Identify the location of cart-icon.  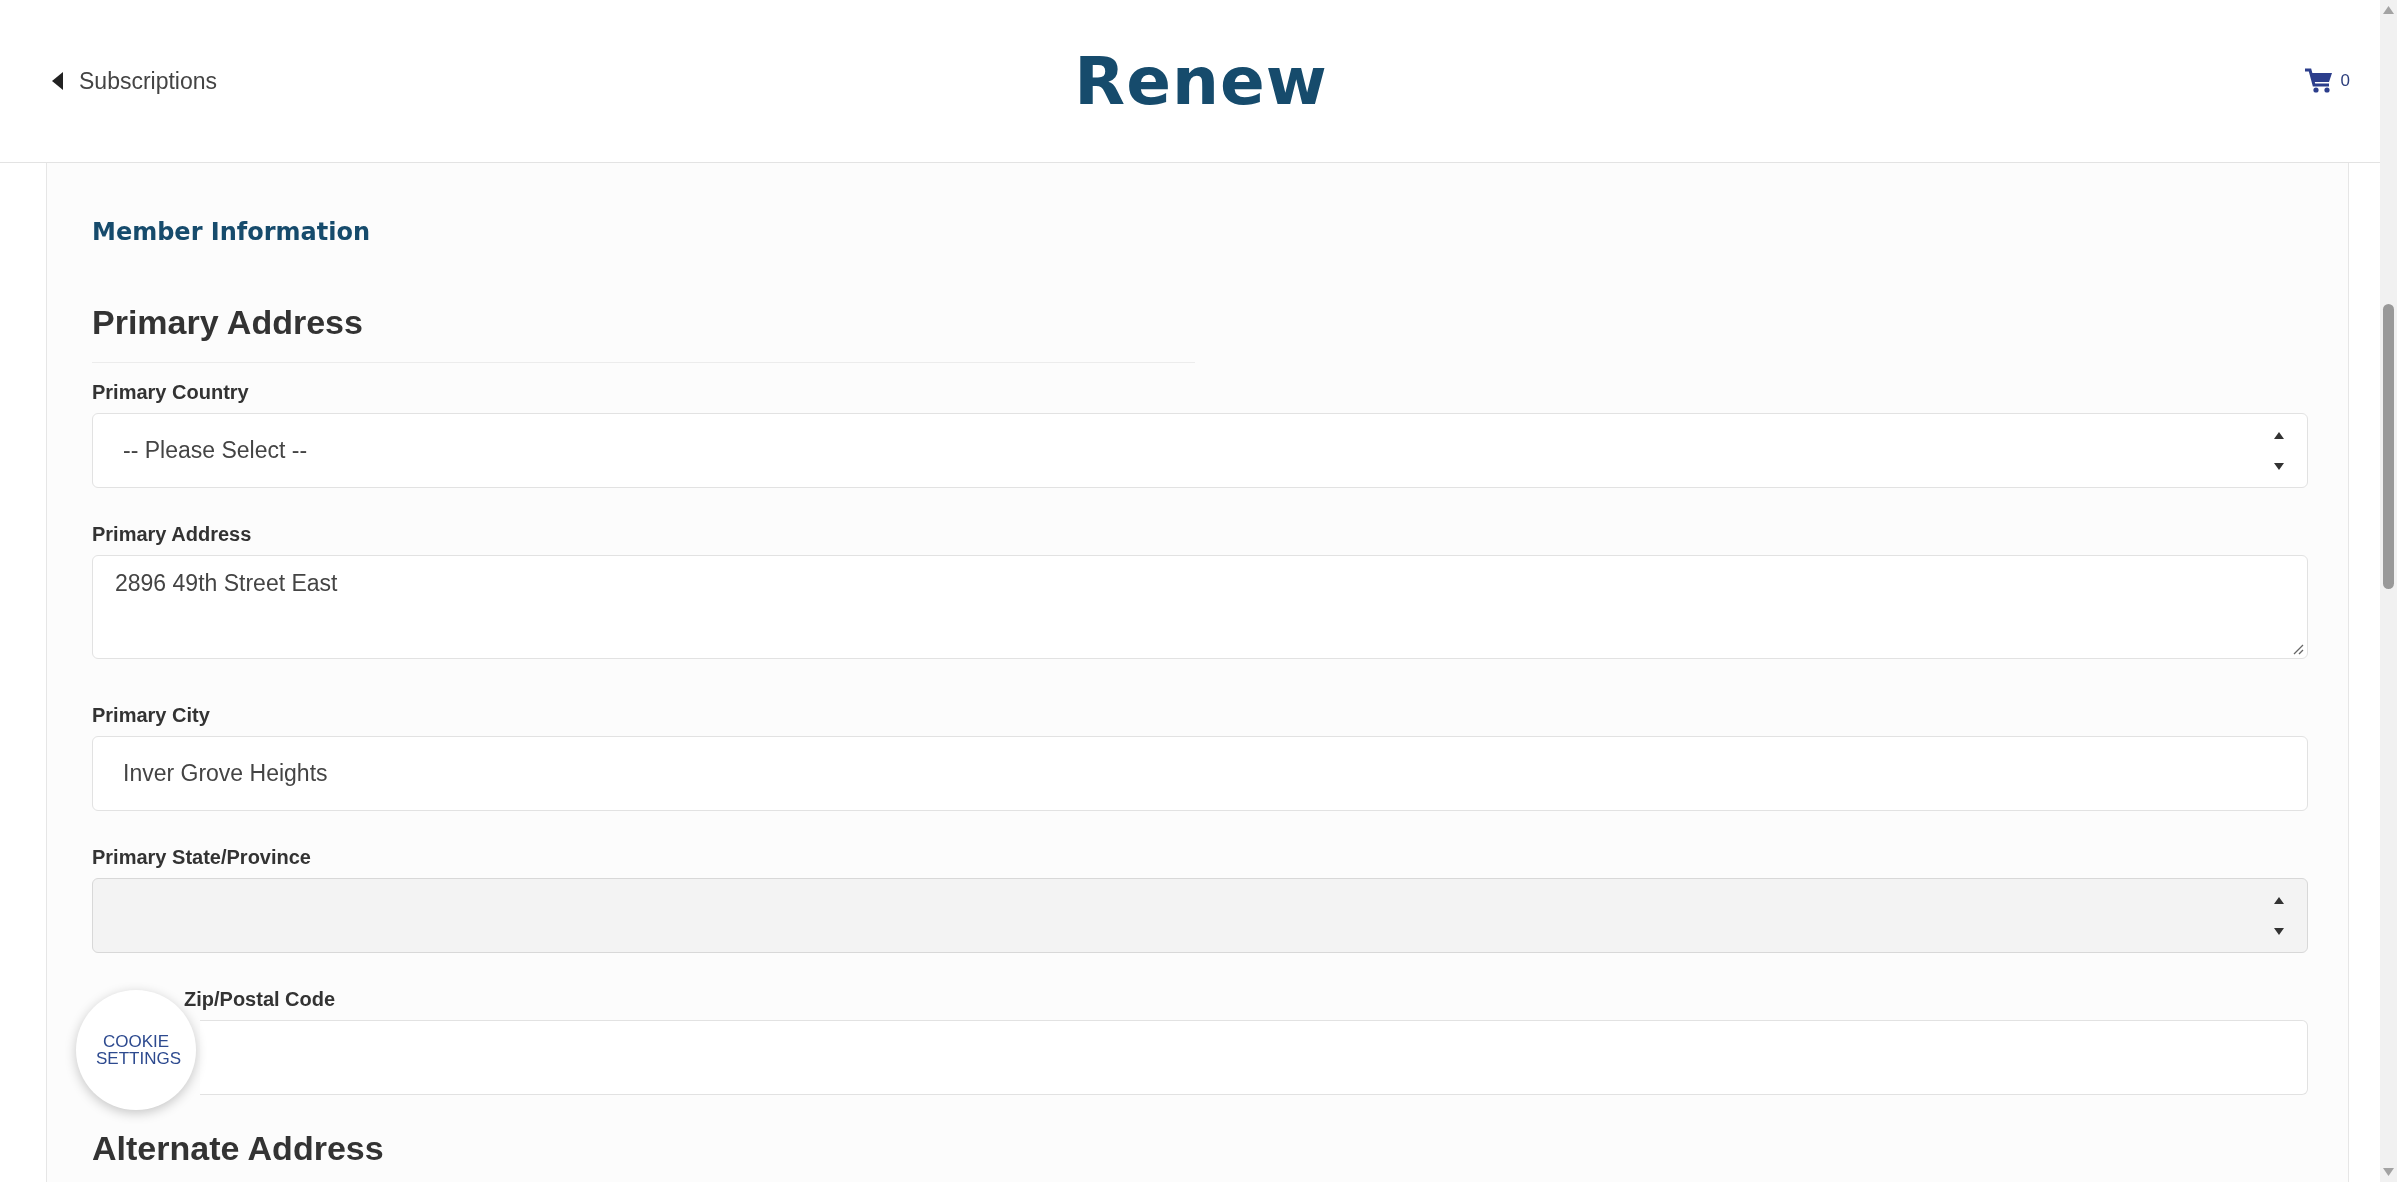
(2318, 81).